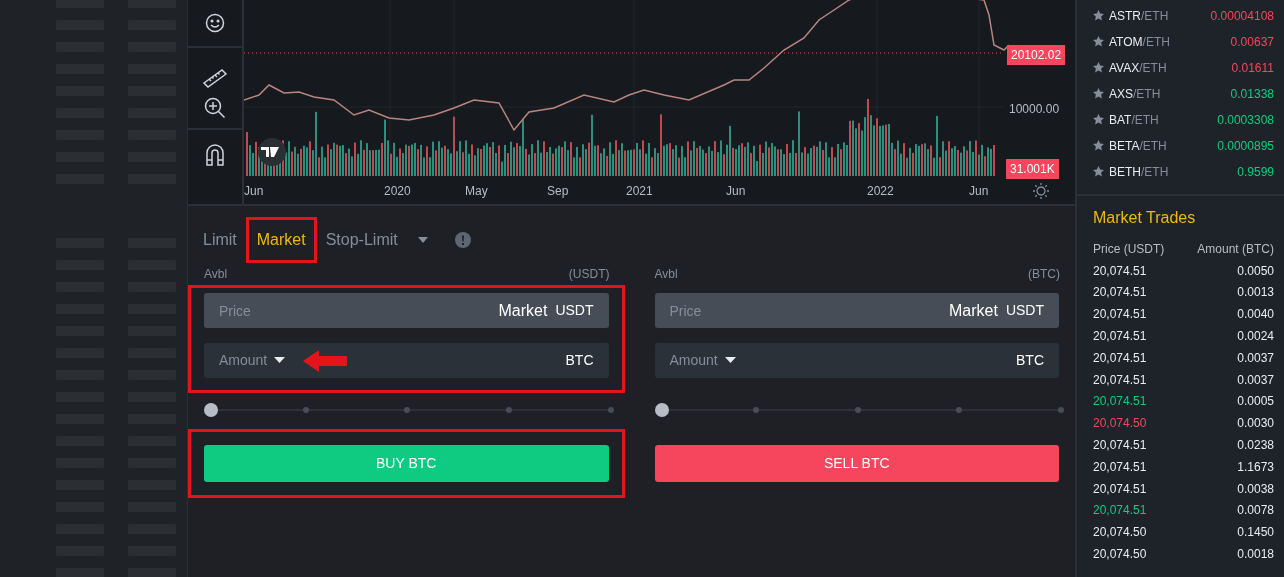 The width and height of the screenshot is (1284, 577). What do you see at coordinates (281, 239) in the screenshot?
I see `order-tab: Market` at bounding box center [281, 239].